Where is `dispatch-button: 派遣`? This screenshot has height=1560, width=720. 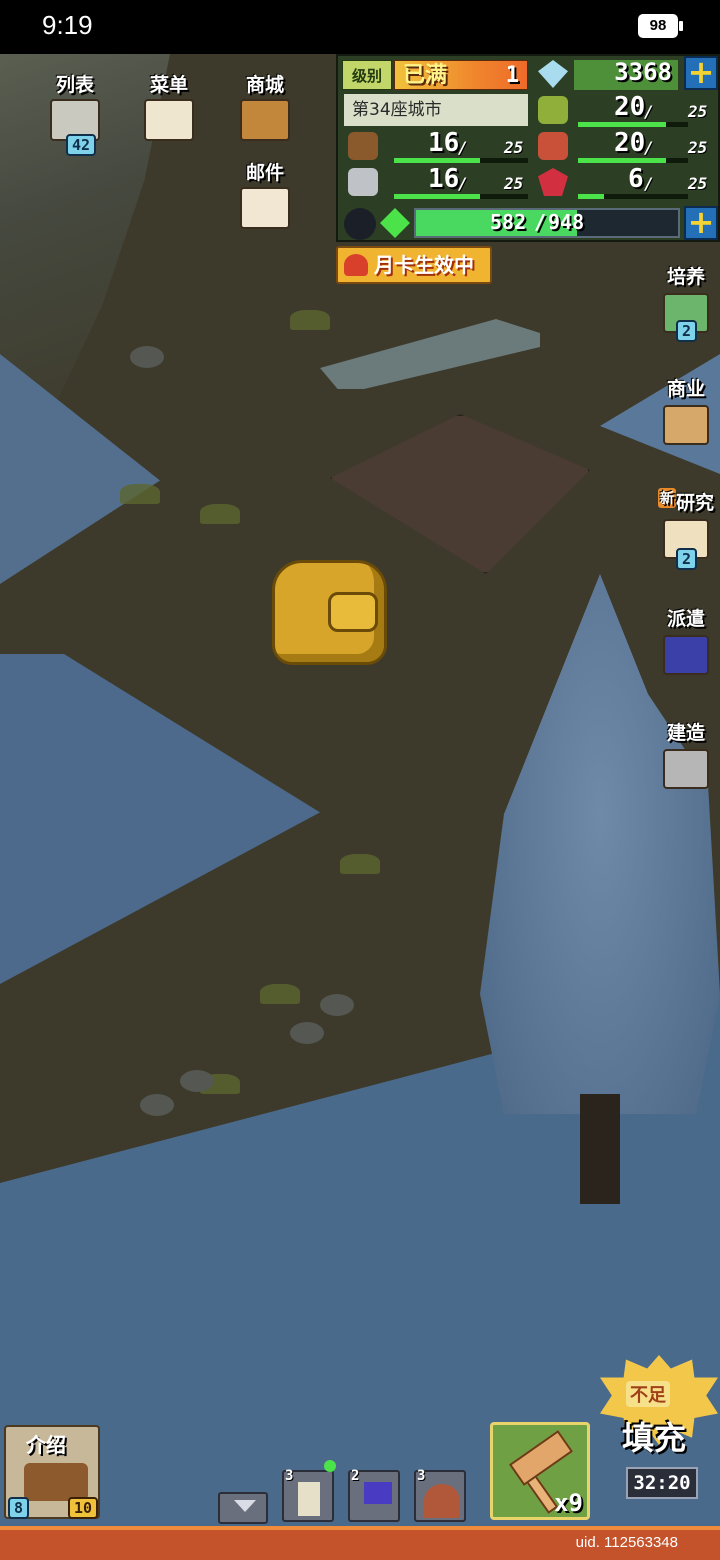 dispatch-button: 派遣 is located at coordinates (686, 639).